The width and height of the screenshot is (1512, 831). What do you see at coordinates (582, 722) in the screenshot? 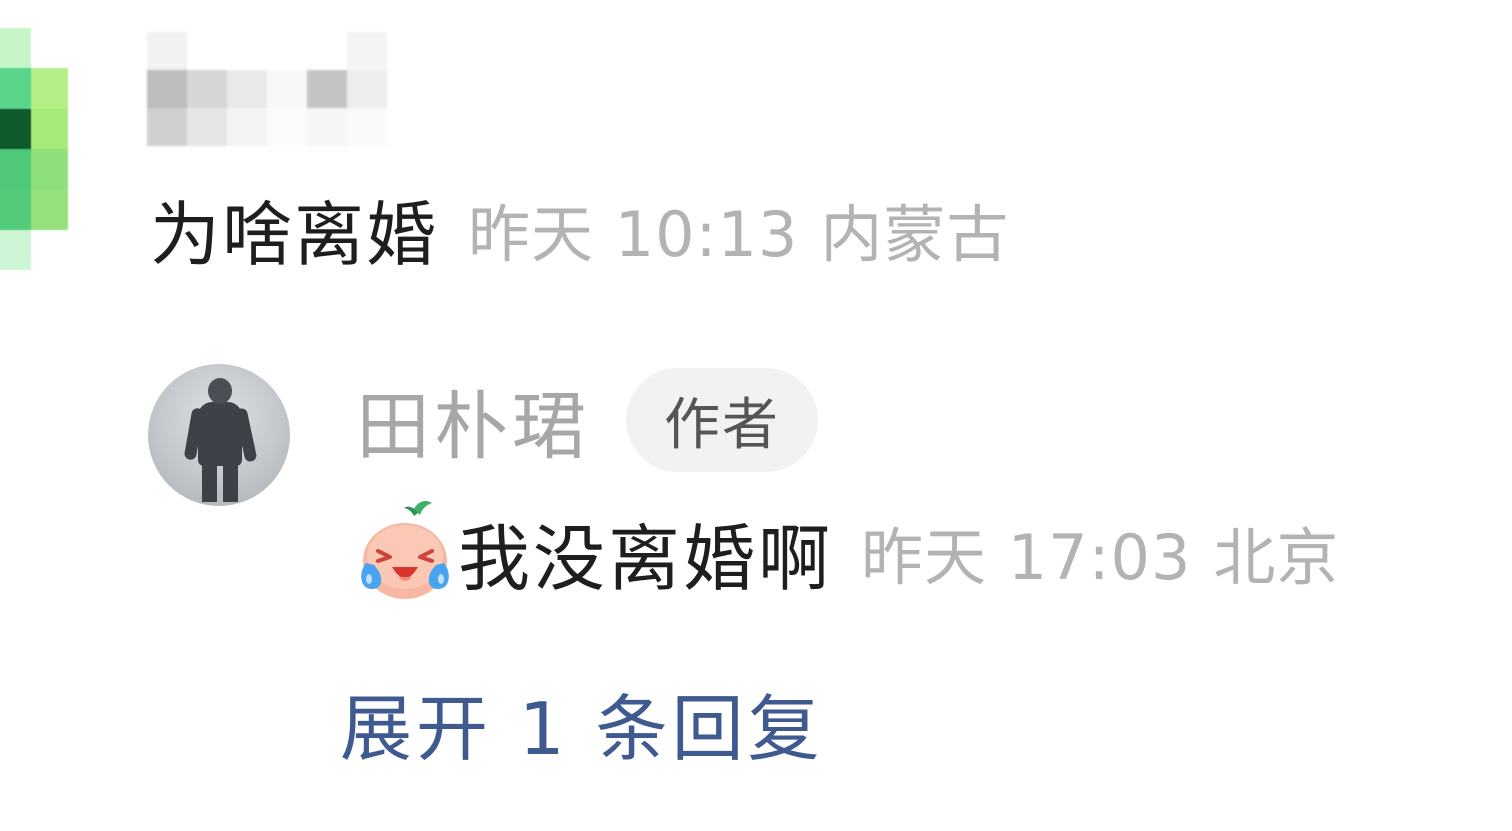
I see `expand-replies-link: 展开 1 条回复` at bounding box center [582, 722].